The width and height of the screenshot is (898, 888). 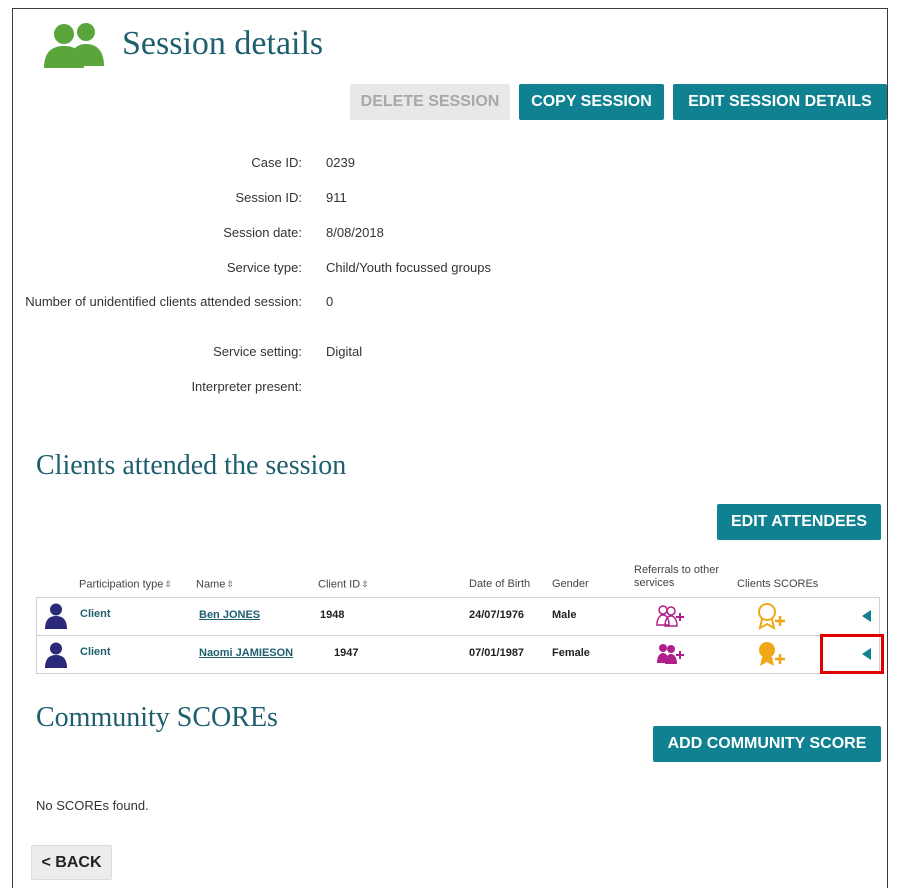 What do you see at coordinates (211, 584) in the screenshot?
I see `col-name-label: Name` at bounding box center [211, 584].